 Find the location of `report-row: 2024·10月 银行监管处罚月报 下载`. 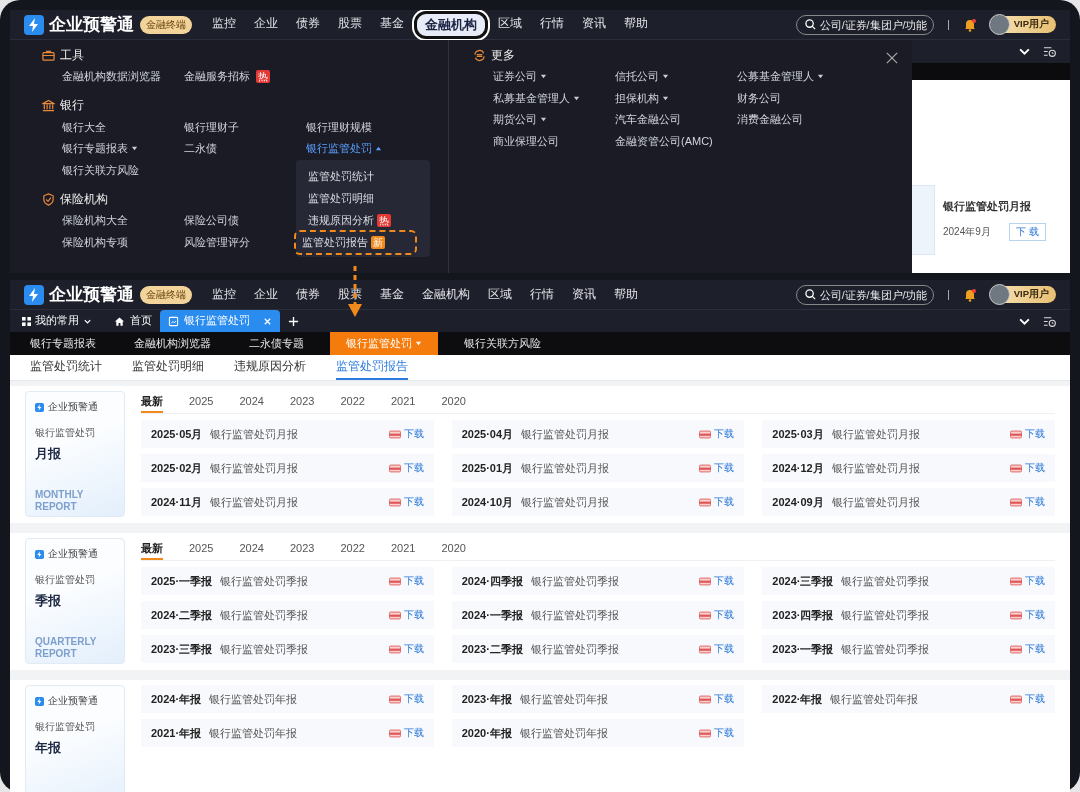

report-row: 2024·10月 银行监管处罚月报 下载 is located at coordinates (598, 502).